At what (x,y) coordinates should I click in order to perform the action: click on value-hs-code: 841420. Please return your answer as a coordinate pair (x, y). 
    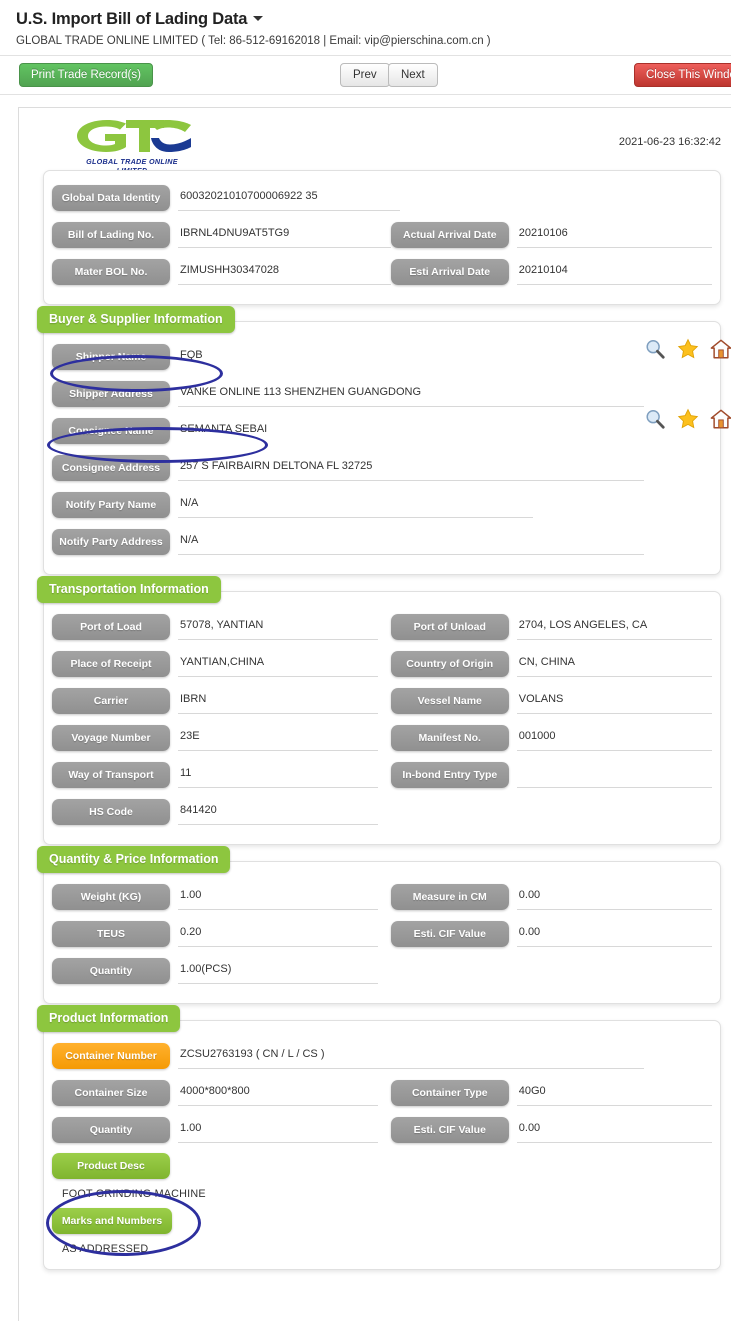
    Looking at the image, I should click on (278, 812).